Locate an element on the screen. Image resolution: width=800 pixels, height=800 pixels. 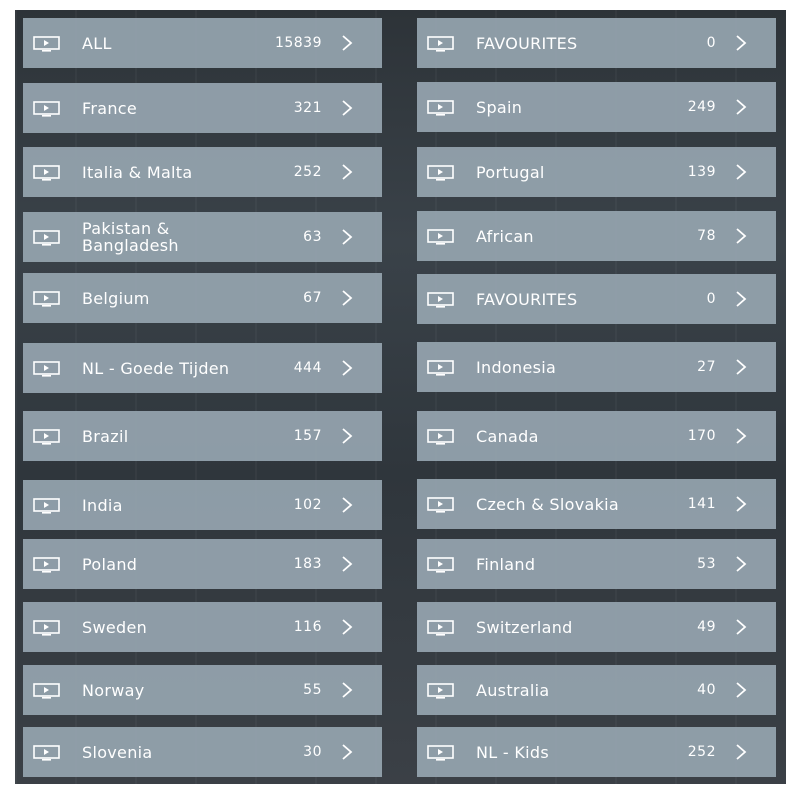
category-label: Norway is located at coordinates (113, 690).